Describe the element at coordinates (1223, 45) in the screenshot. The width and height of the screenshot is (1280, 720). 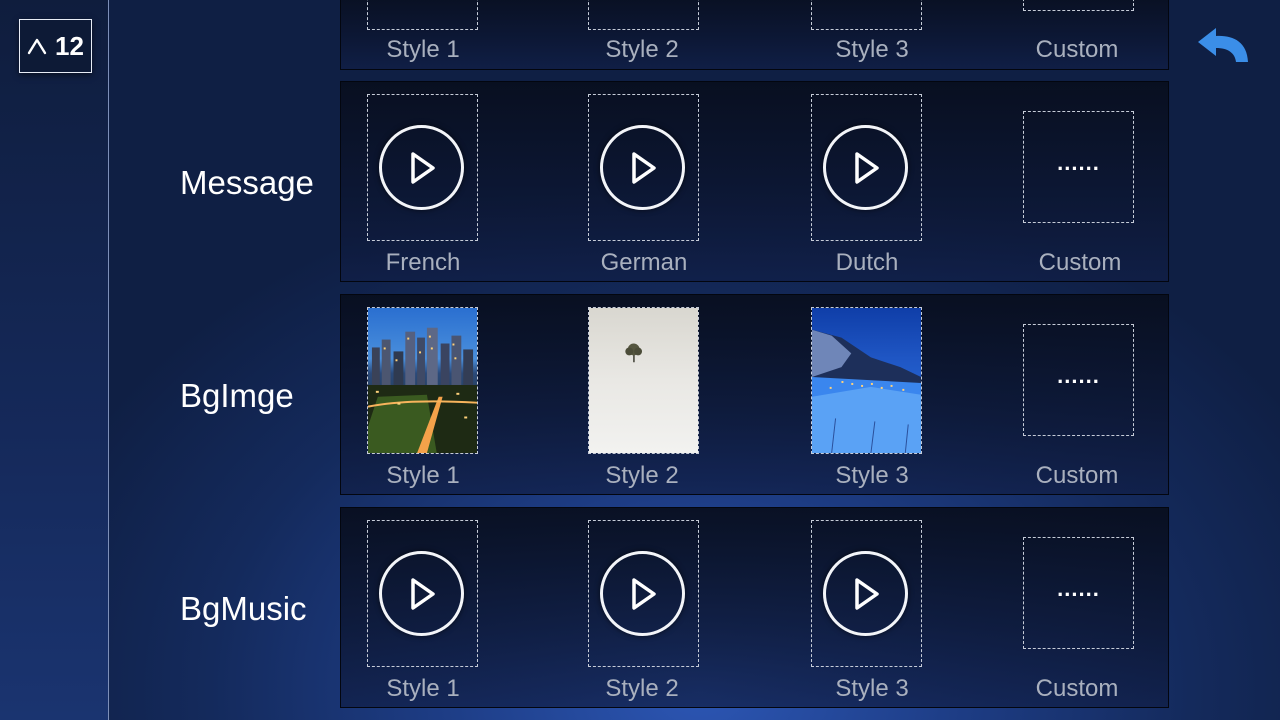
I see `back-arrow-icon` at that location.